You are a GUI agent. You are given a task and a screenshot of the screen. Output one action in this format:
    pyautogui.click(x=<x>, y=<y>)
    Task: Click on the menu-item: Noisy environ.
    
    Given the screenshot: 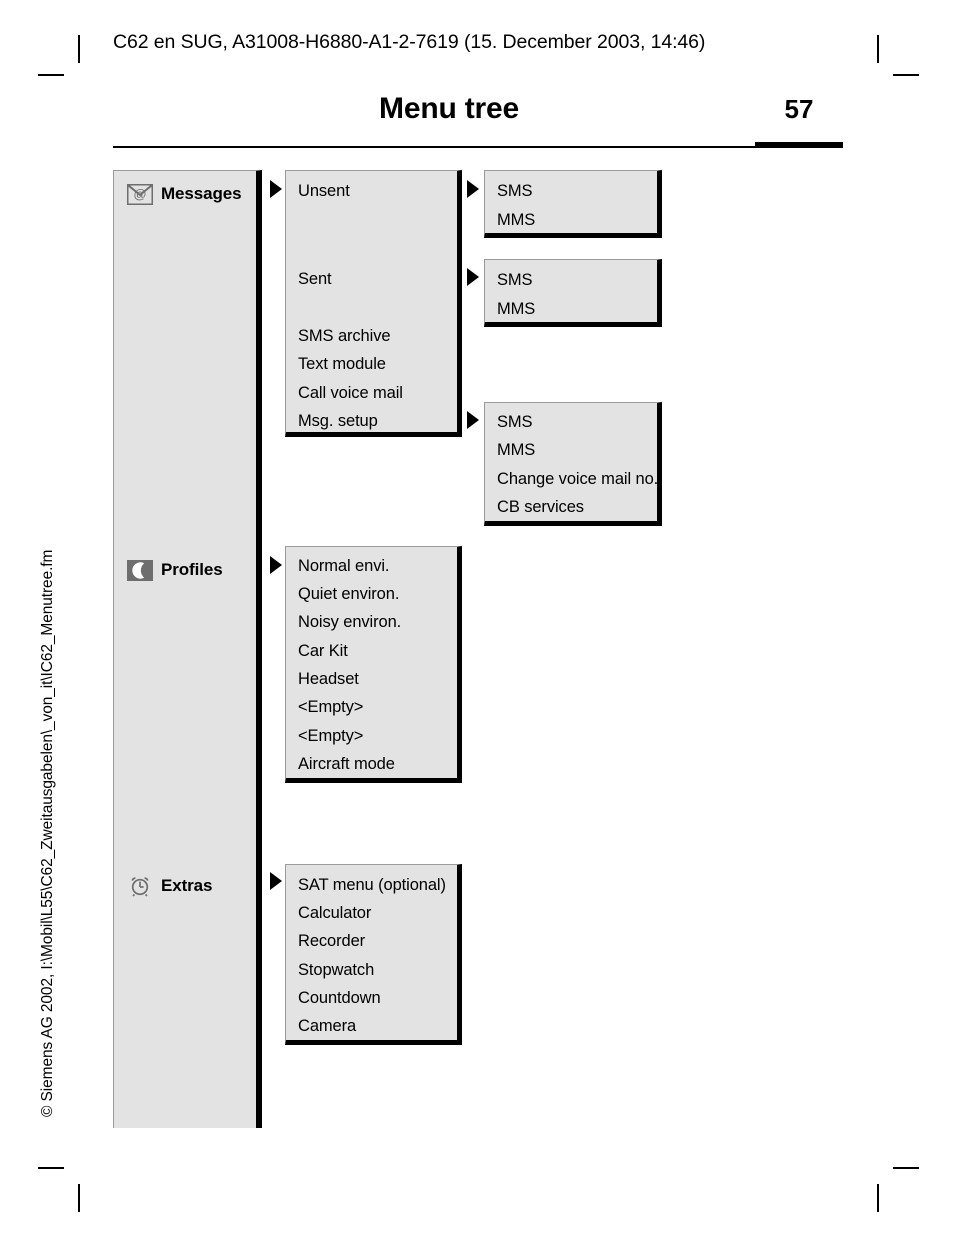 What is the action you would take?
    pyautogui.click(x=349, y=622)
    